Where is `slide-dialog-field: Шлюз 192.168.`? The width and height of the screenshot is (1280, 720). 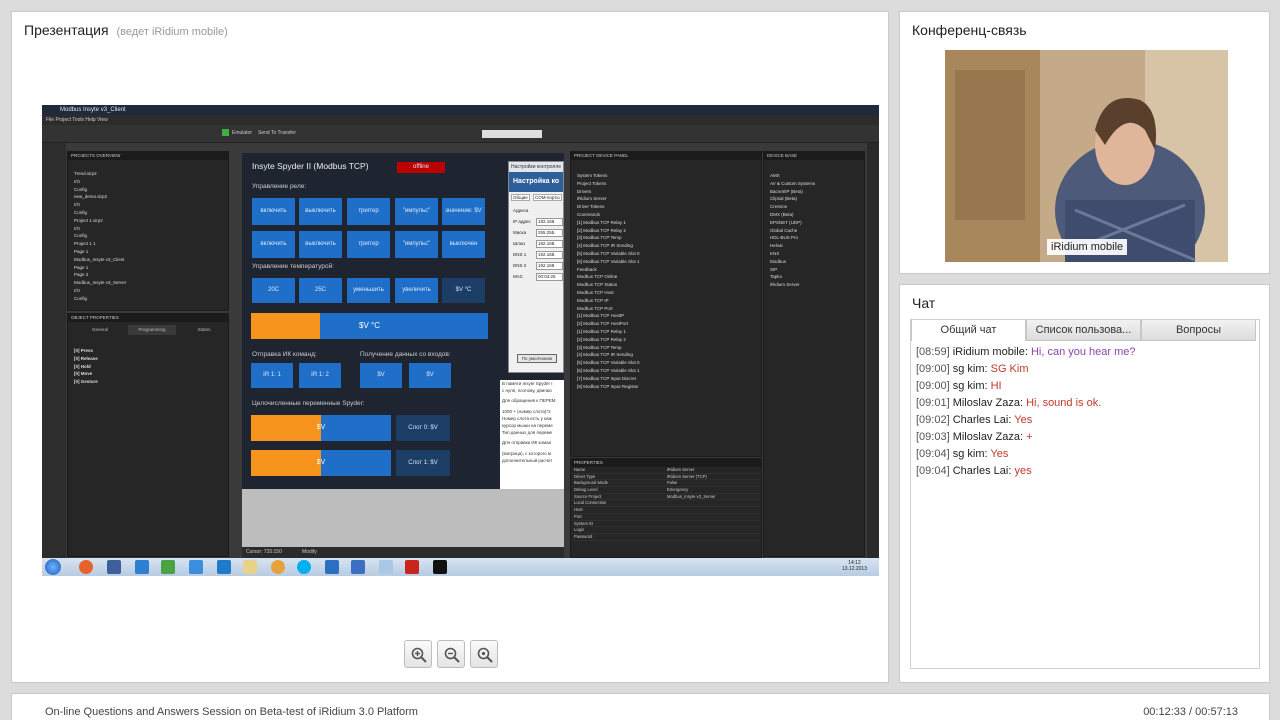
slide-dialog-field: Шлюз 192.168. is located at coordinates (536, 244).